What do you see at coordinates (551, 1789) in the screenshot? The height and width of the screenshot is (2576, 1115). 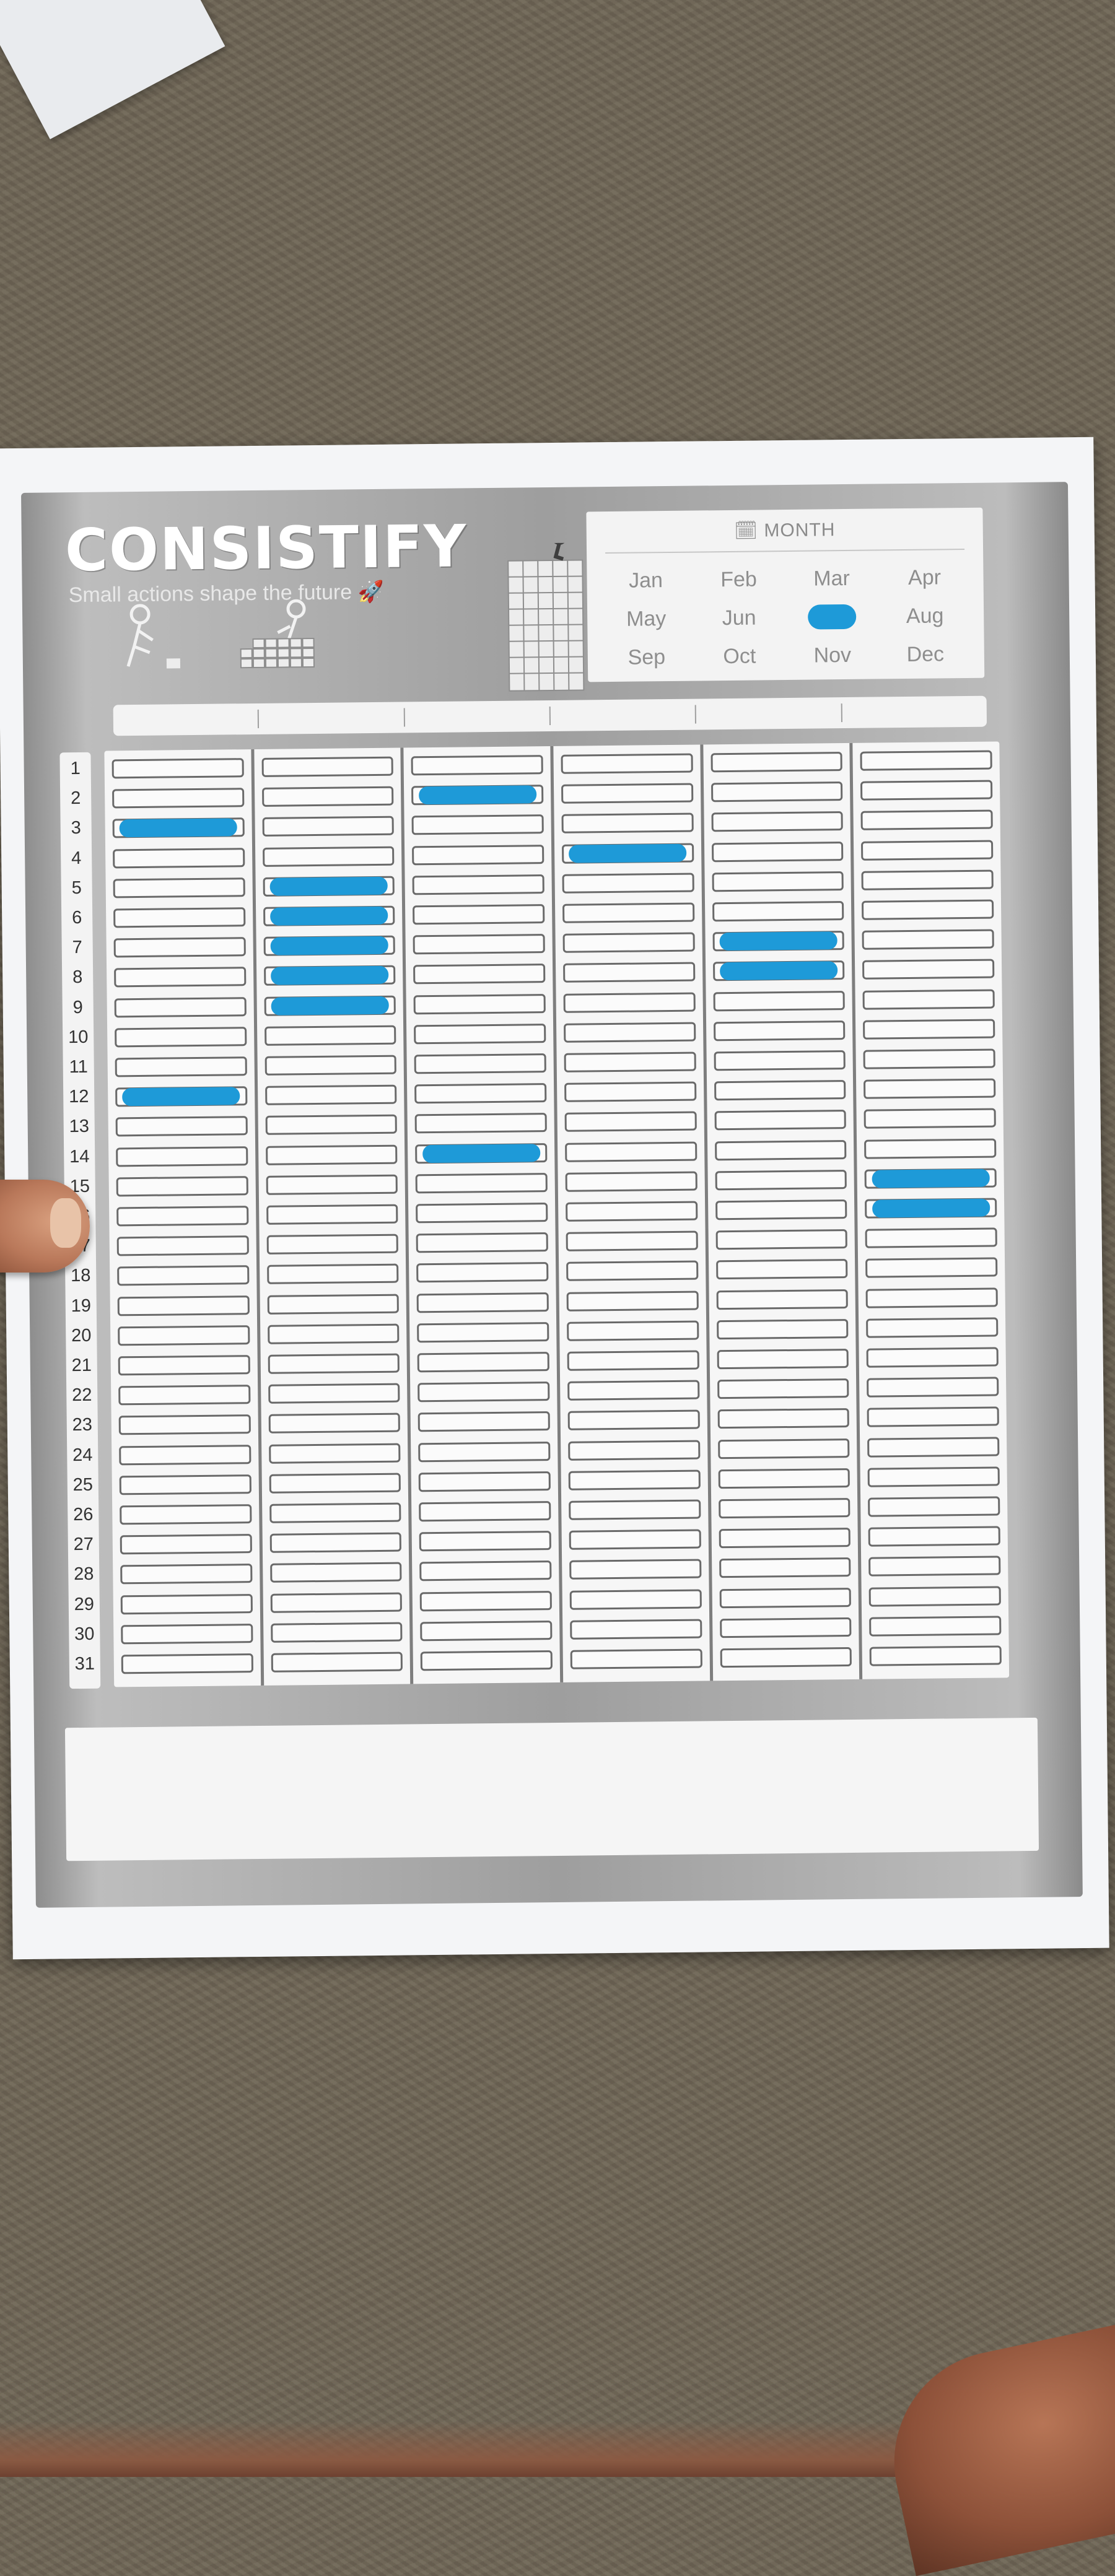 I see `notes-box` at bounding box center [551, 1789].